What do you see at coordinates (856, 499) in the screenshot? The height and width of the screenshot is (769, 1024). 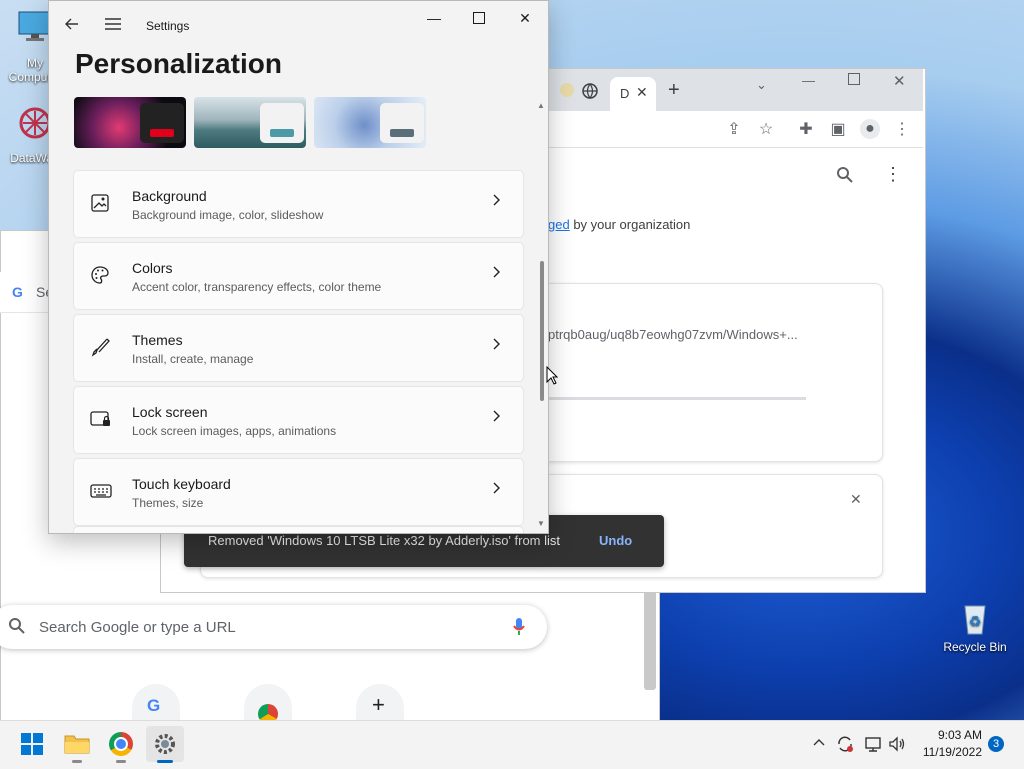 I see `remove-download-icon: ✕` at bounding box center [856, 499].